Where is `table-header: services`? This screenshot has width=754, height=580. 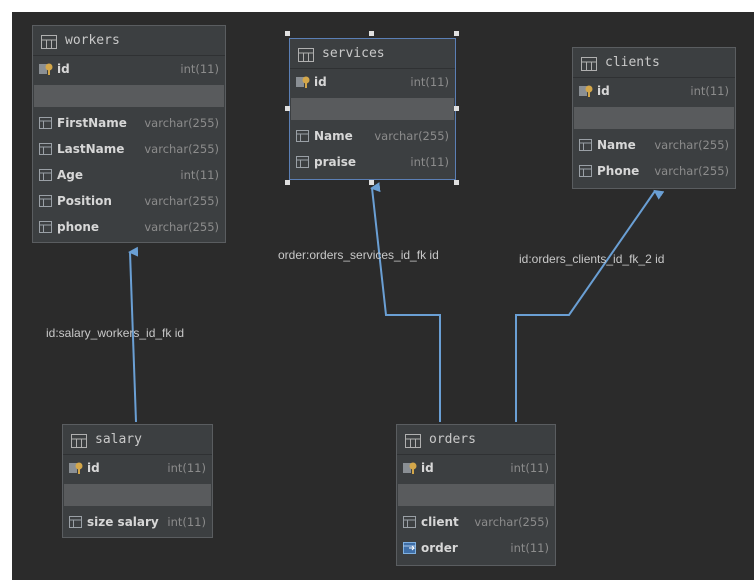
table-header: services is located at coordinates (372, 54).